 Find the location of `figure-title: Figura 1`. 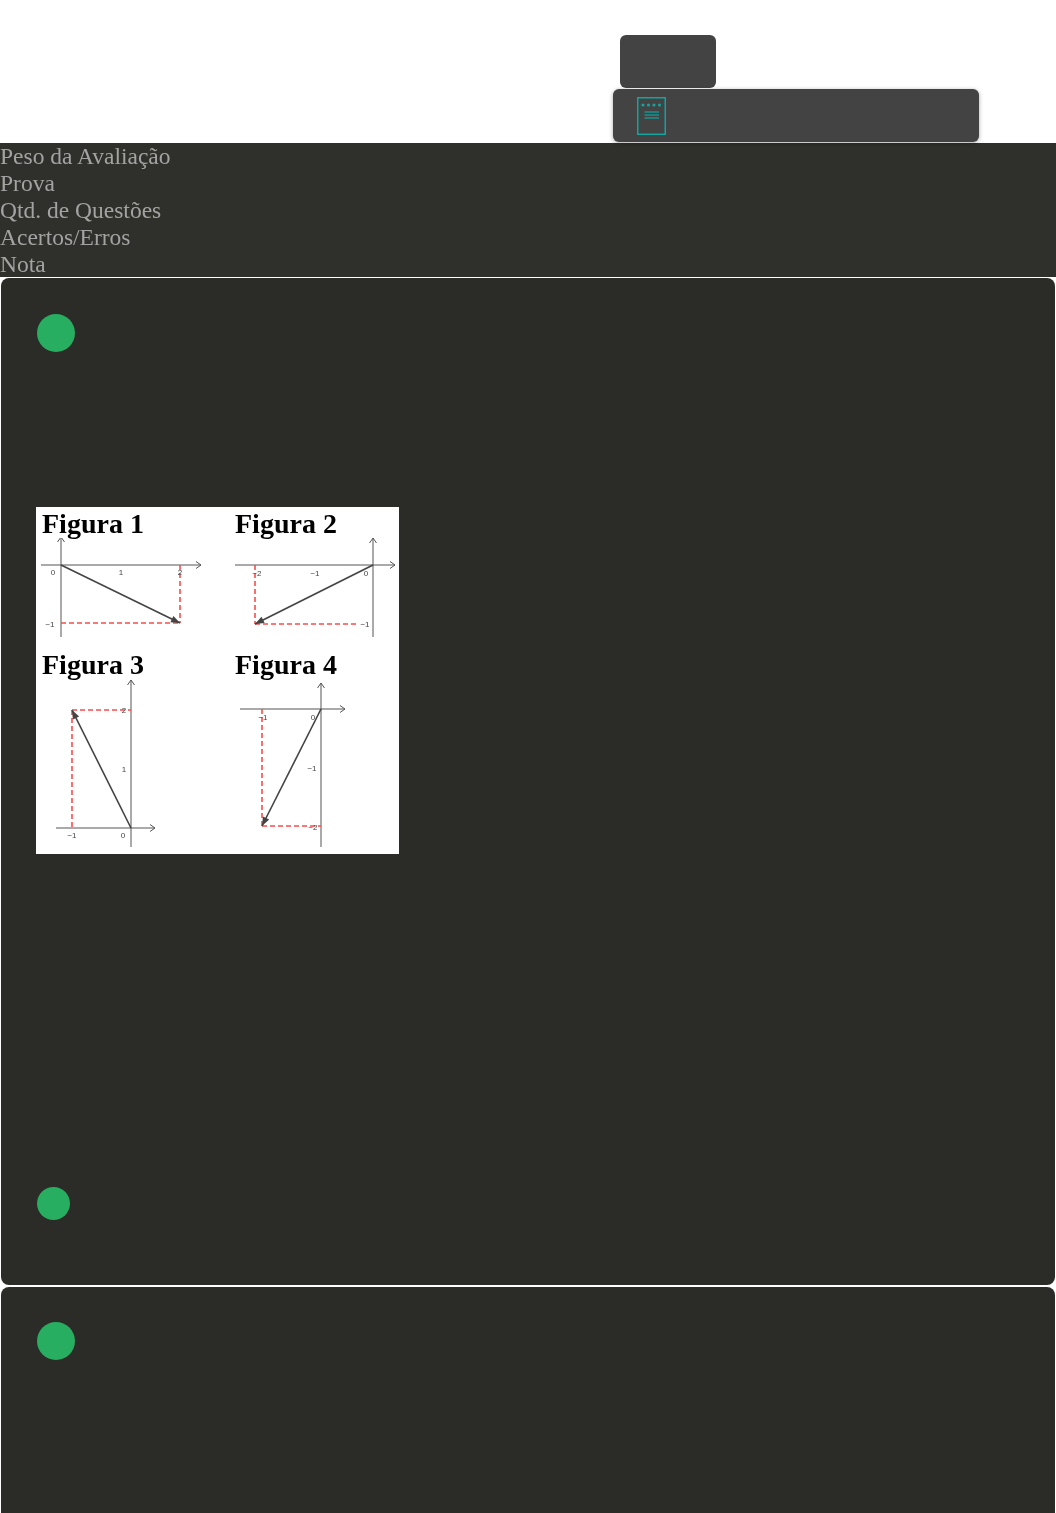

figure-title: Figura 1 is located at coordinates (93, 523).